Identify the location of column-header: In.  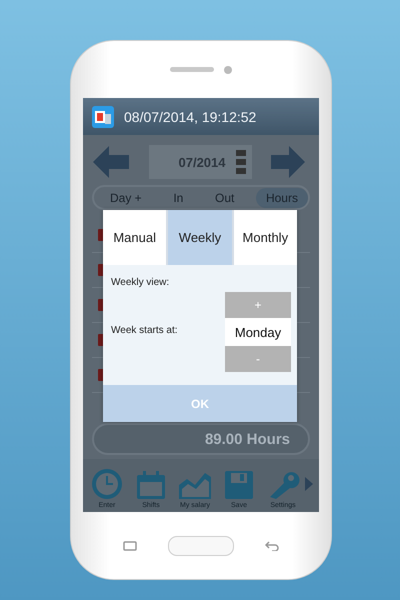
(178, 198).